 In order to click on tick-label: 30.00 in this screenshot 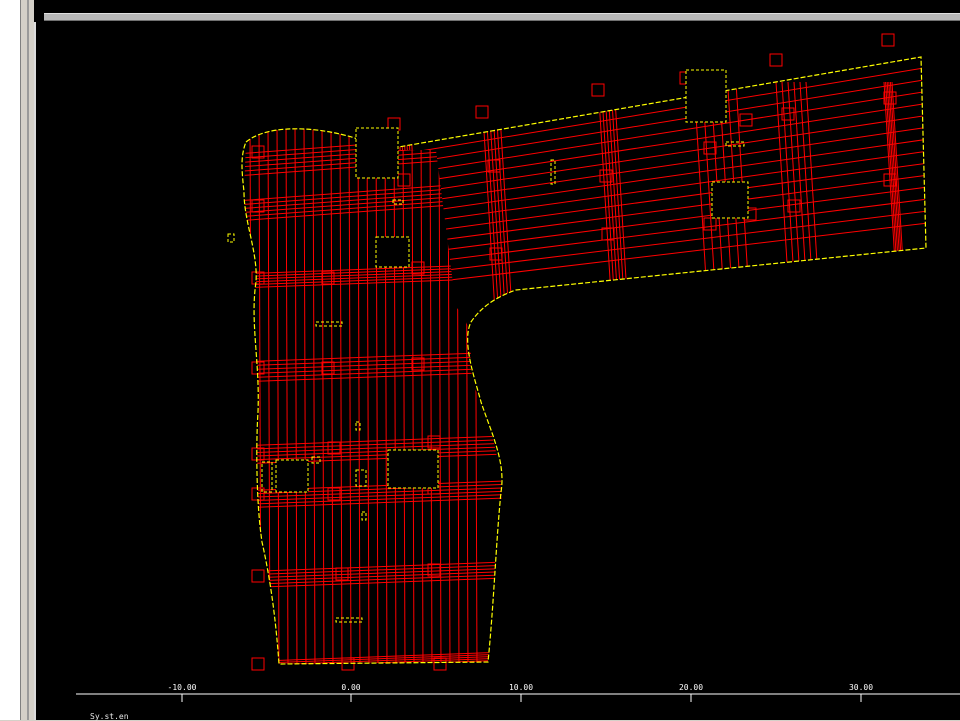, I will do `click(861, 687)`.